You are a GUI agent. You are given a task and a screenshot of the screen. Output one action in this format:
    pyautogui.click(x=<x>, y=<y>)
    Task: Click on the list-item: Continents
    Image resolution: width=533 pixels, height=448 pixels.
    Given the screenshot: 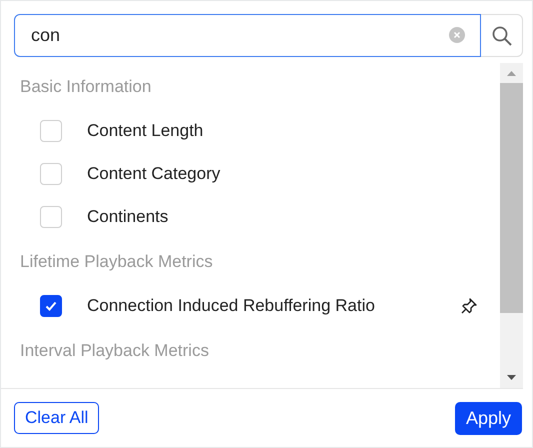 What is the action you would take?
    pyautogui.click(x=260, y=216)
    